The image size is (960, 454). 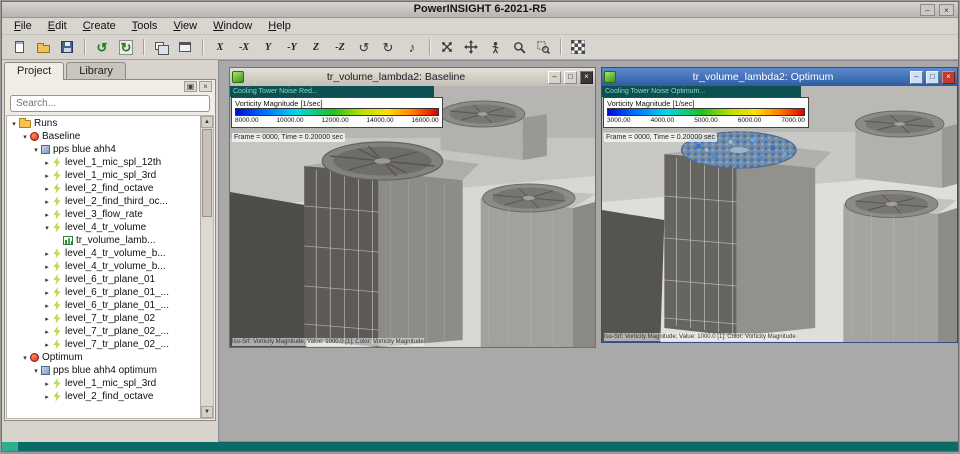 What do you see at coordinates (244, 47) in the screenshot?
I see `view-neg-x-button: -X` at bounding box center [244, 47].